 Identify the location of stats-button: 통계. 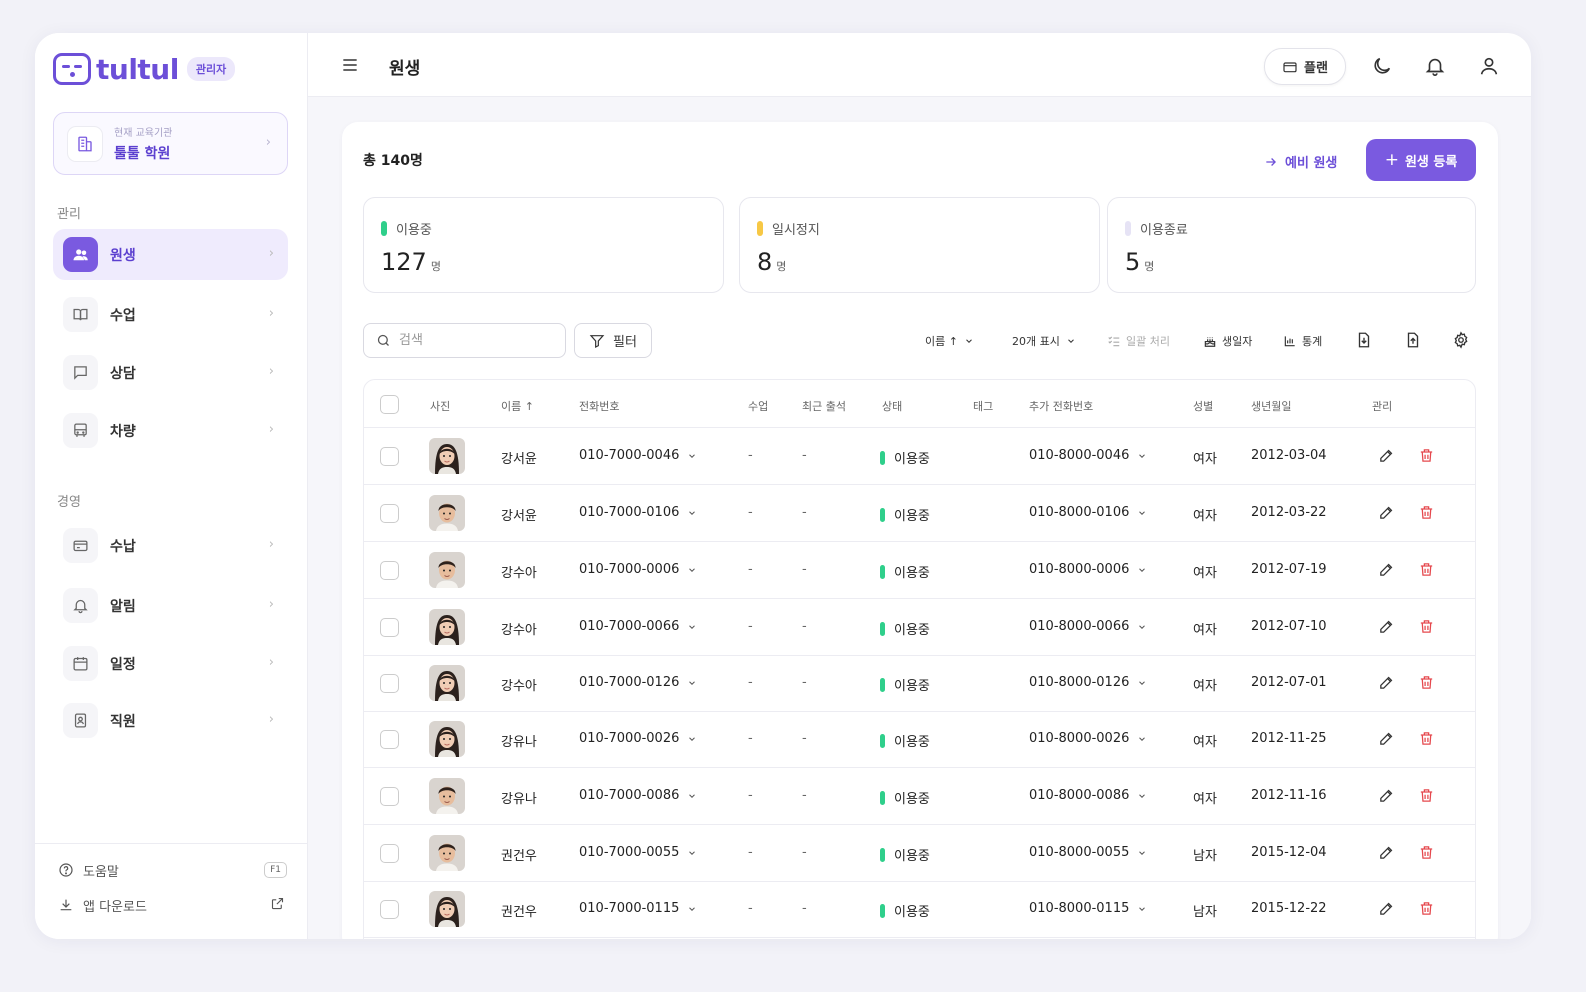
(1302, 341).